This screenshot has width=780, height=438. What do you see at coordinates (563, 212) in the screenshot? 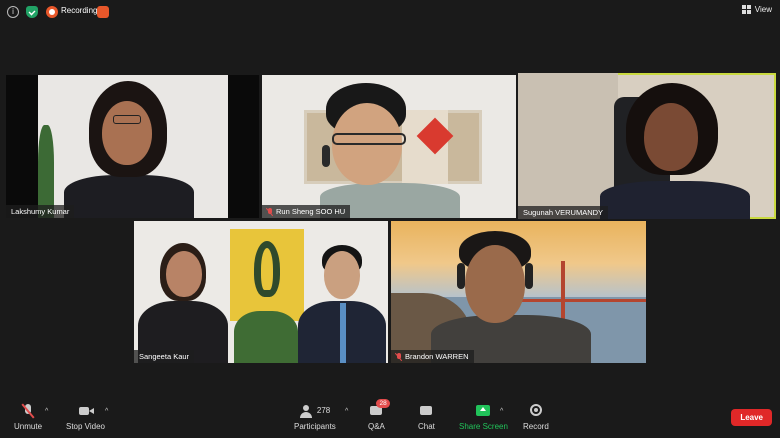
I see `participant-name-label: Sugunah VERUMANDY` at bounding box center [563, 212].